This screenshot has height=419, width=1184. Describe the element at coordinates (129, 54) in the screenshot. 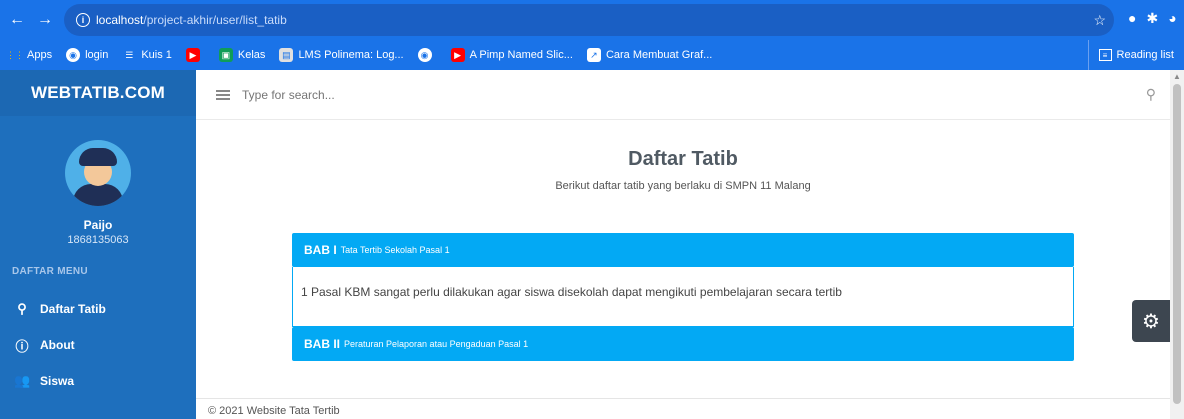

I see `form-icon: ☰` at that location.